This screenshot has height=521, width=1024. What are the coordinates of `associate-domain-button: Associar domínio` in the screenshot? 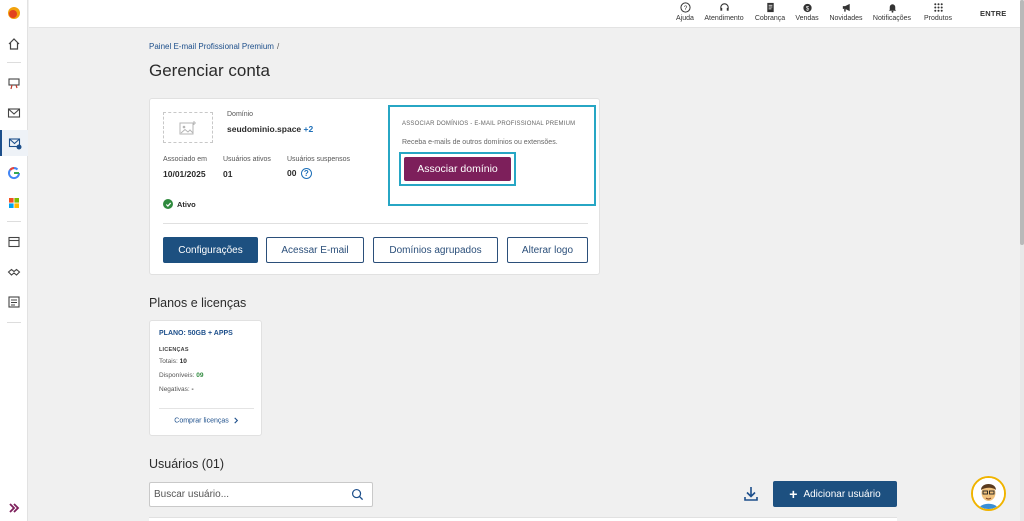 It's located at (457, 169).